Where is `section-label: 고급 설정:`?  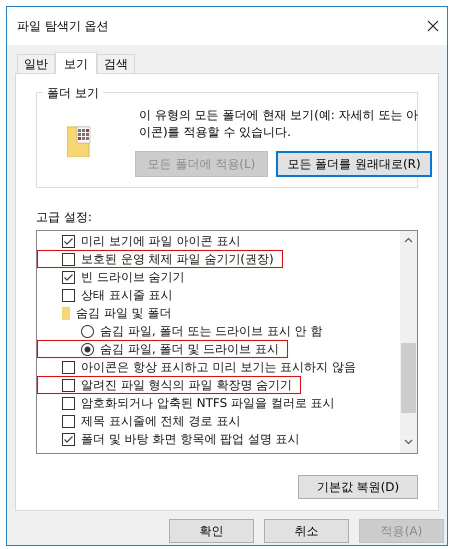
section-label: 고급 설정: is located at coordinates (64, 217).